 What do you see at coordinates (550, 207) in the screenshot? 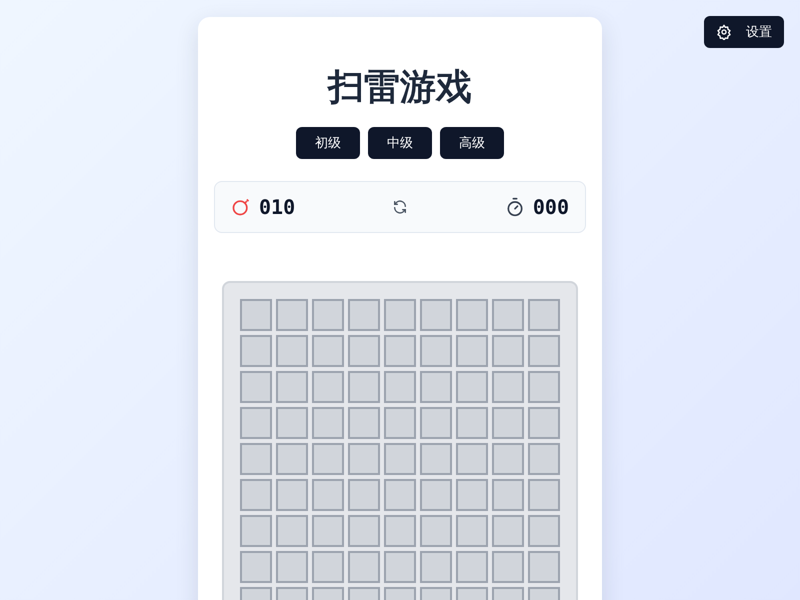
I see `timer: 000` at bounding box center [550, 207].